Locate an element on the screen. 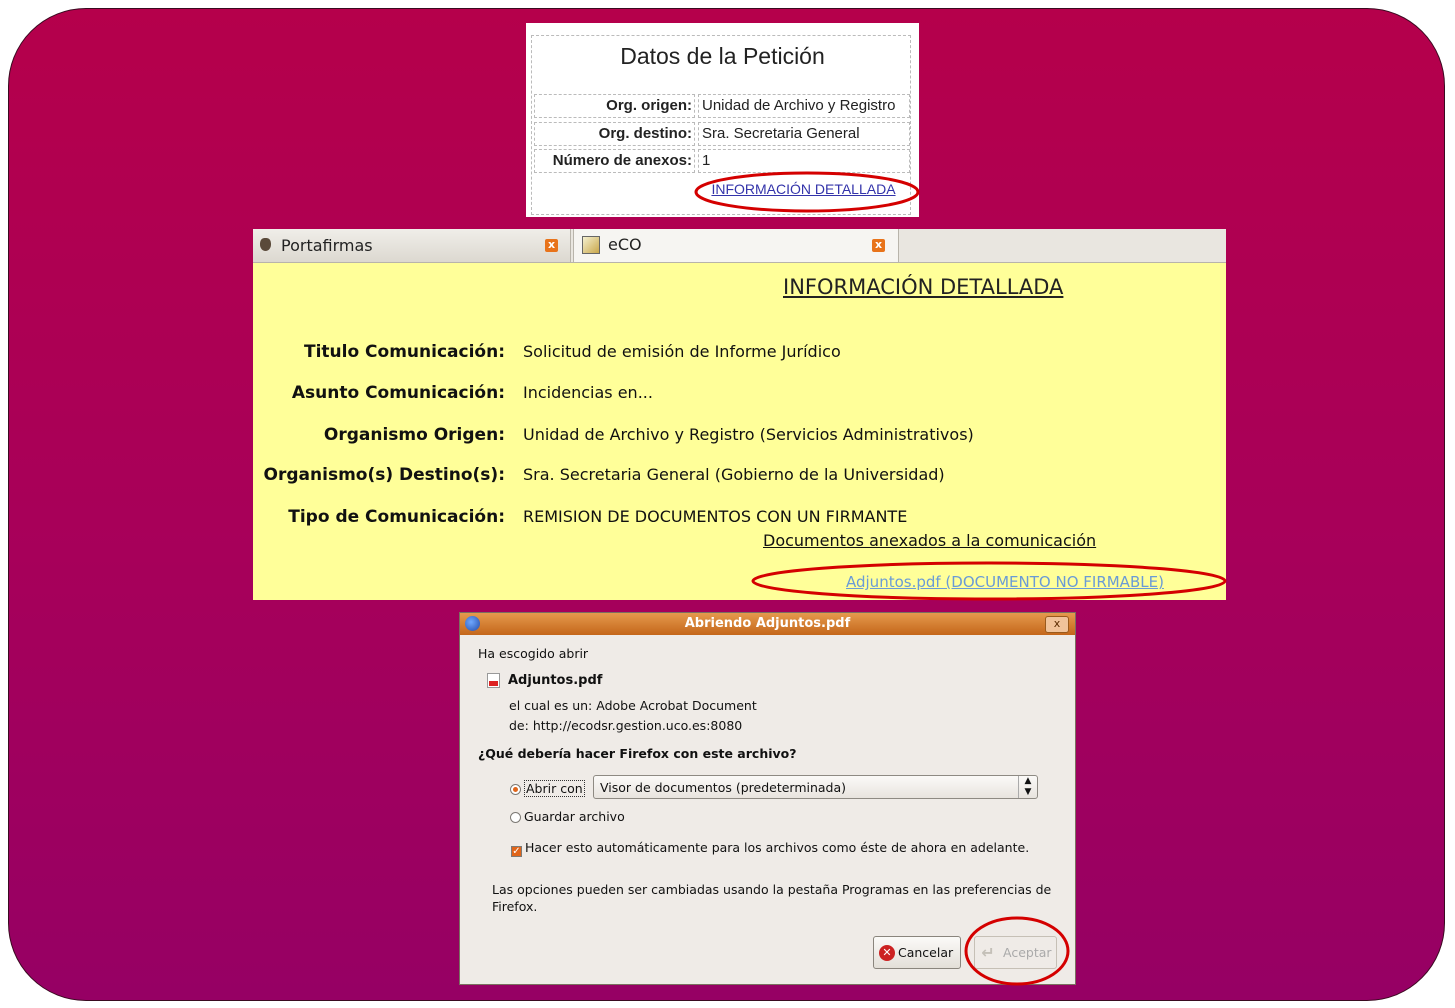 The image size is (1455, 1008). combo-arrow-icon: ▲ ▼ is located at coordinates (1027, 787).